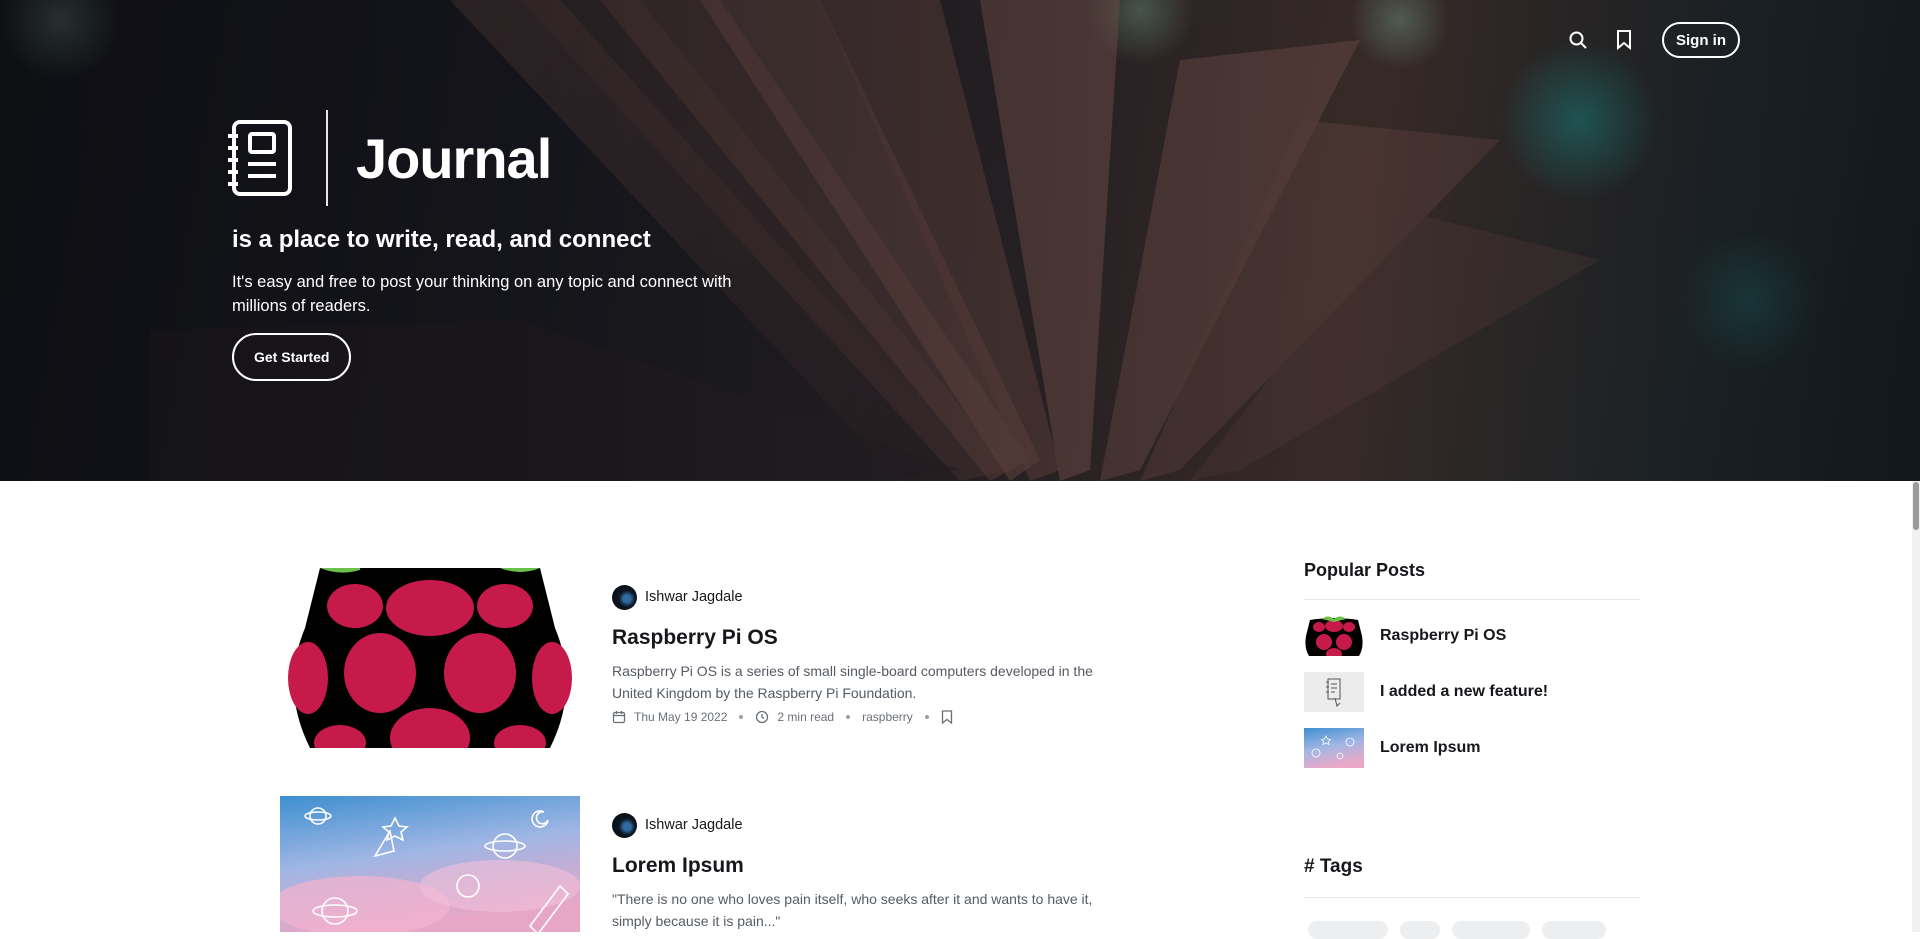 The height and width of the screenshot is (939, 1920). I want to click on popular-post-title: I added a new feature!, so click(1464, 691).